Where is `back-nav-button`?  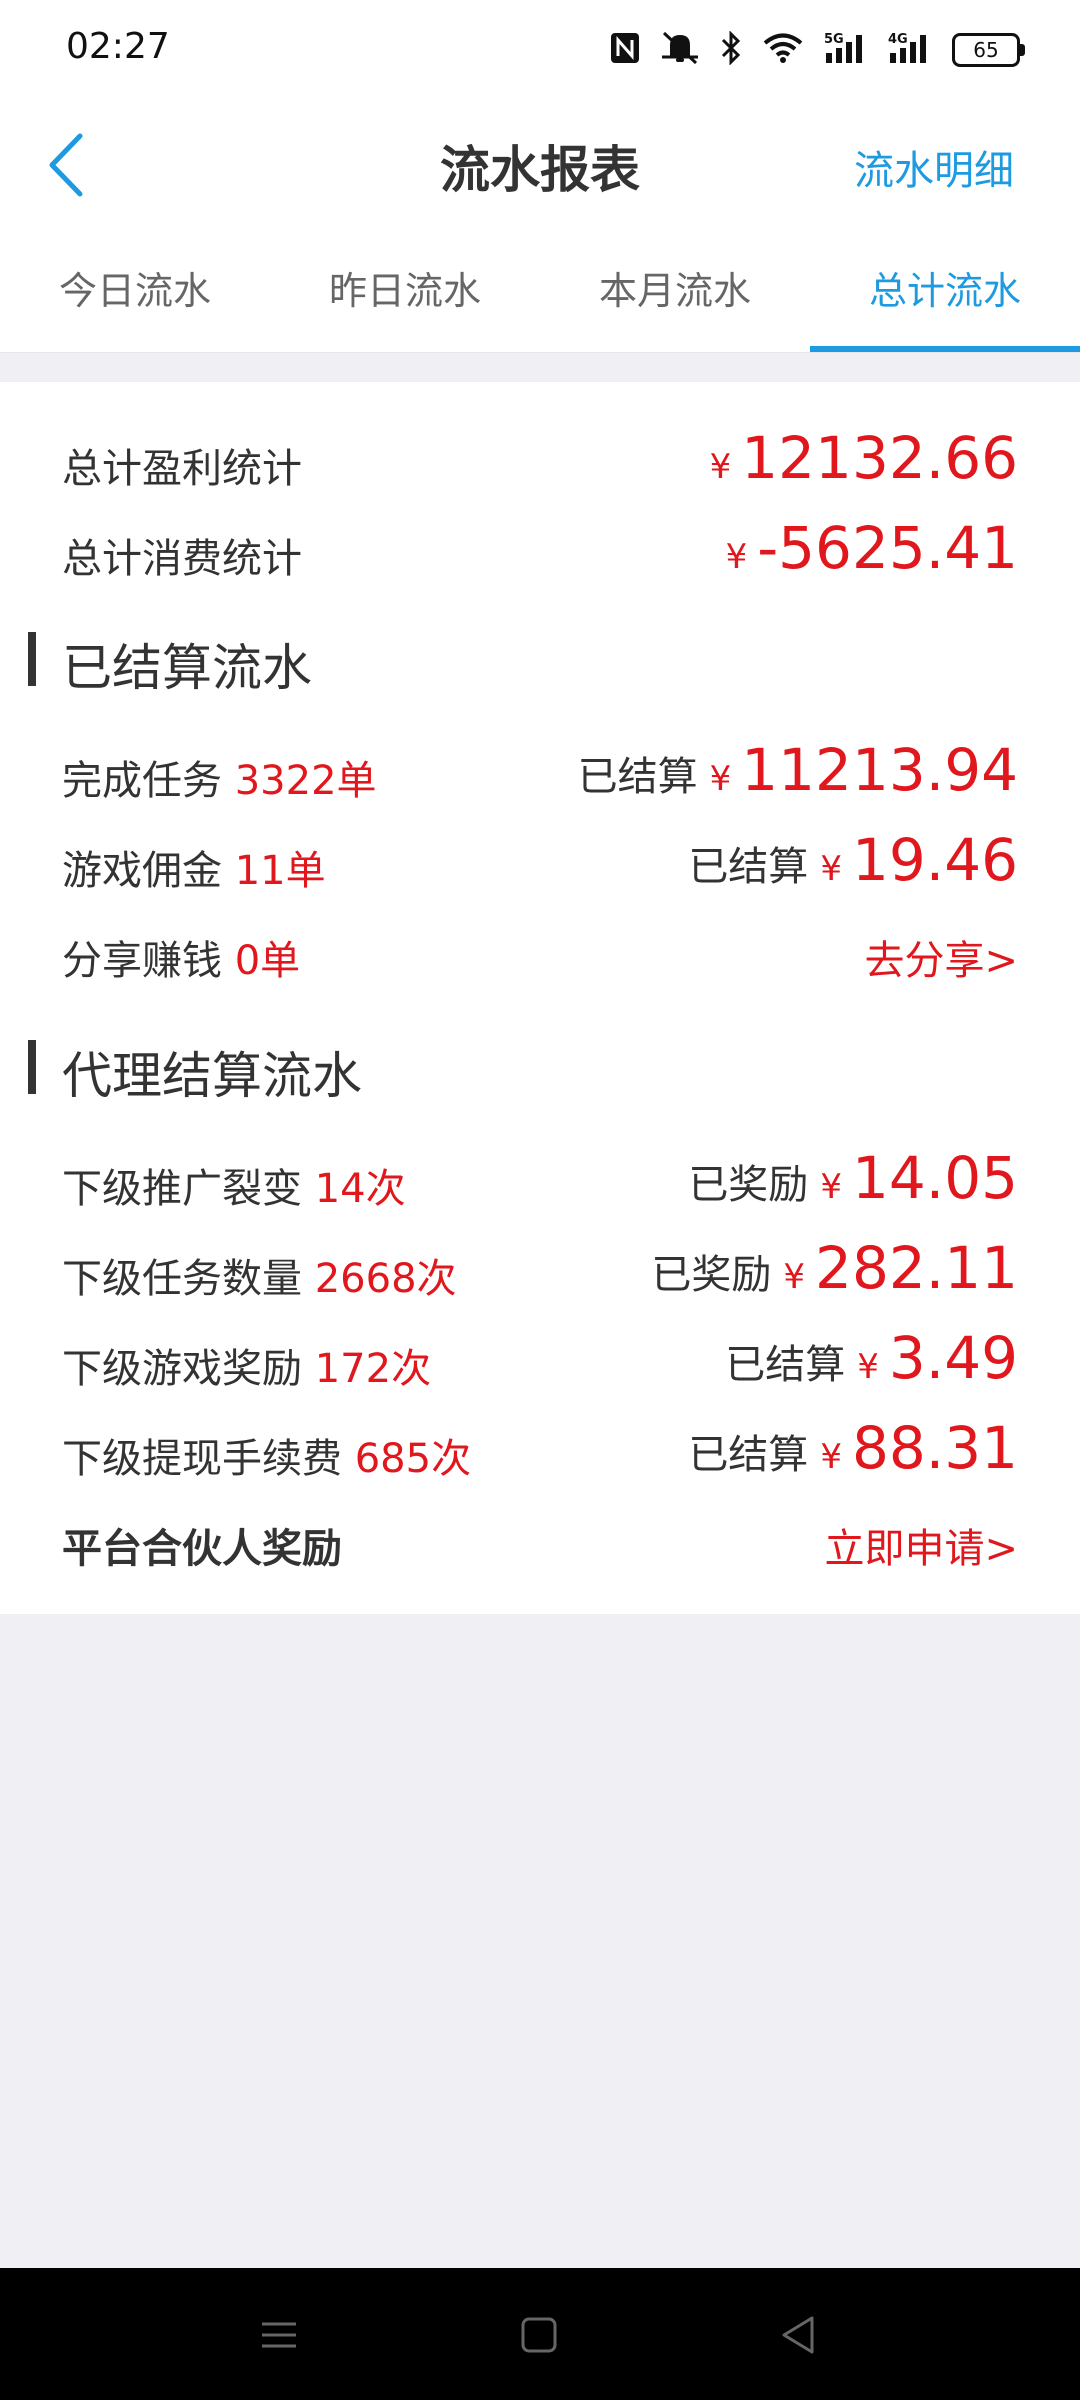 back-nav-button is located at coordinates (799, 2335).